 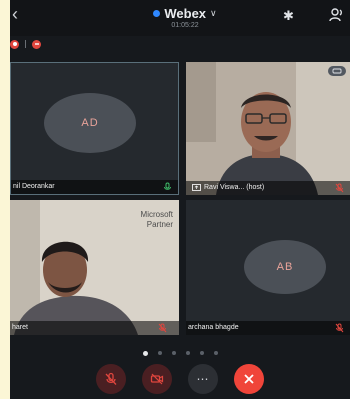 What do you see at coordinates (180, 379) in the screenshot?
I see `call-controls: ⋯` at bounding box center [180, 379].